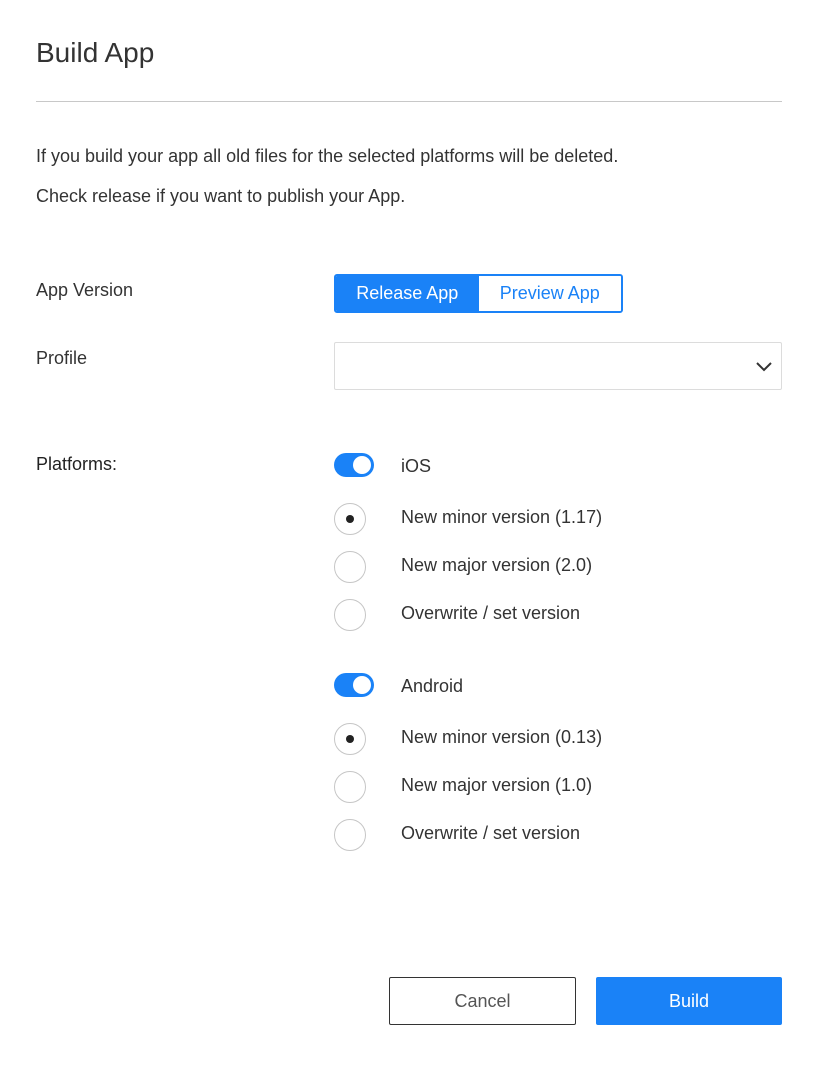 The image size is (817, 1078). Describe the element at coordinates (491, 613) in the screenshot. I see `ios-overwrite-version-label: Overwrite / set version` at that location.